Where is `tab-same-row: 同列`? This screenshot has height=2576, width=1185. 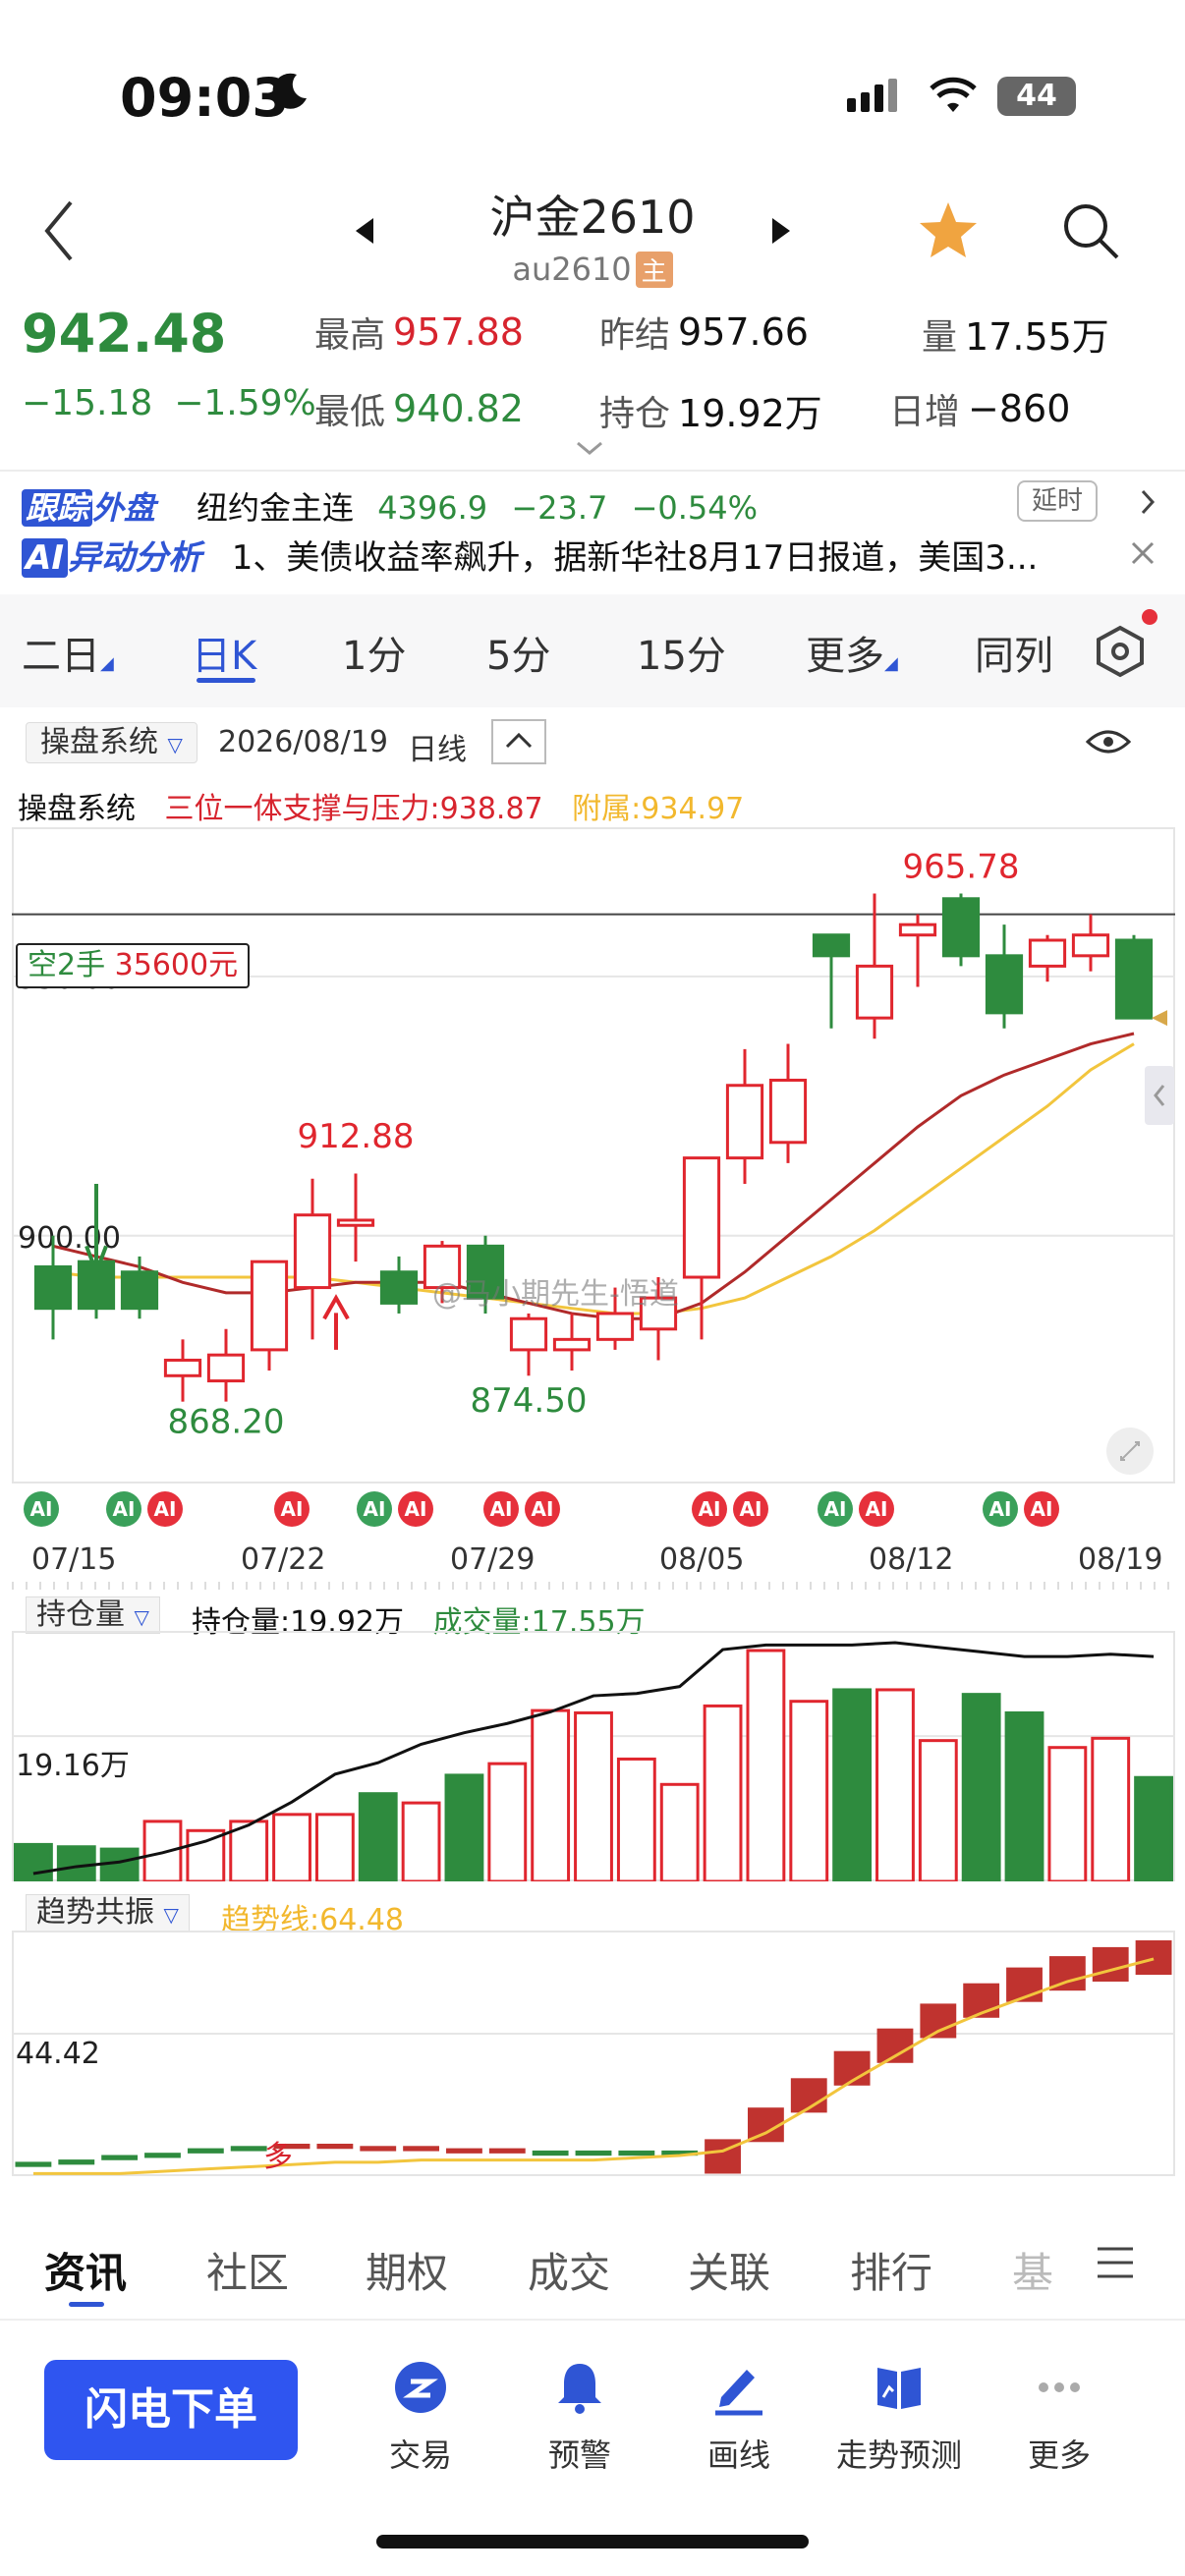
tab-same-row: 同列 is located at coordinates (1014, 652).